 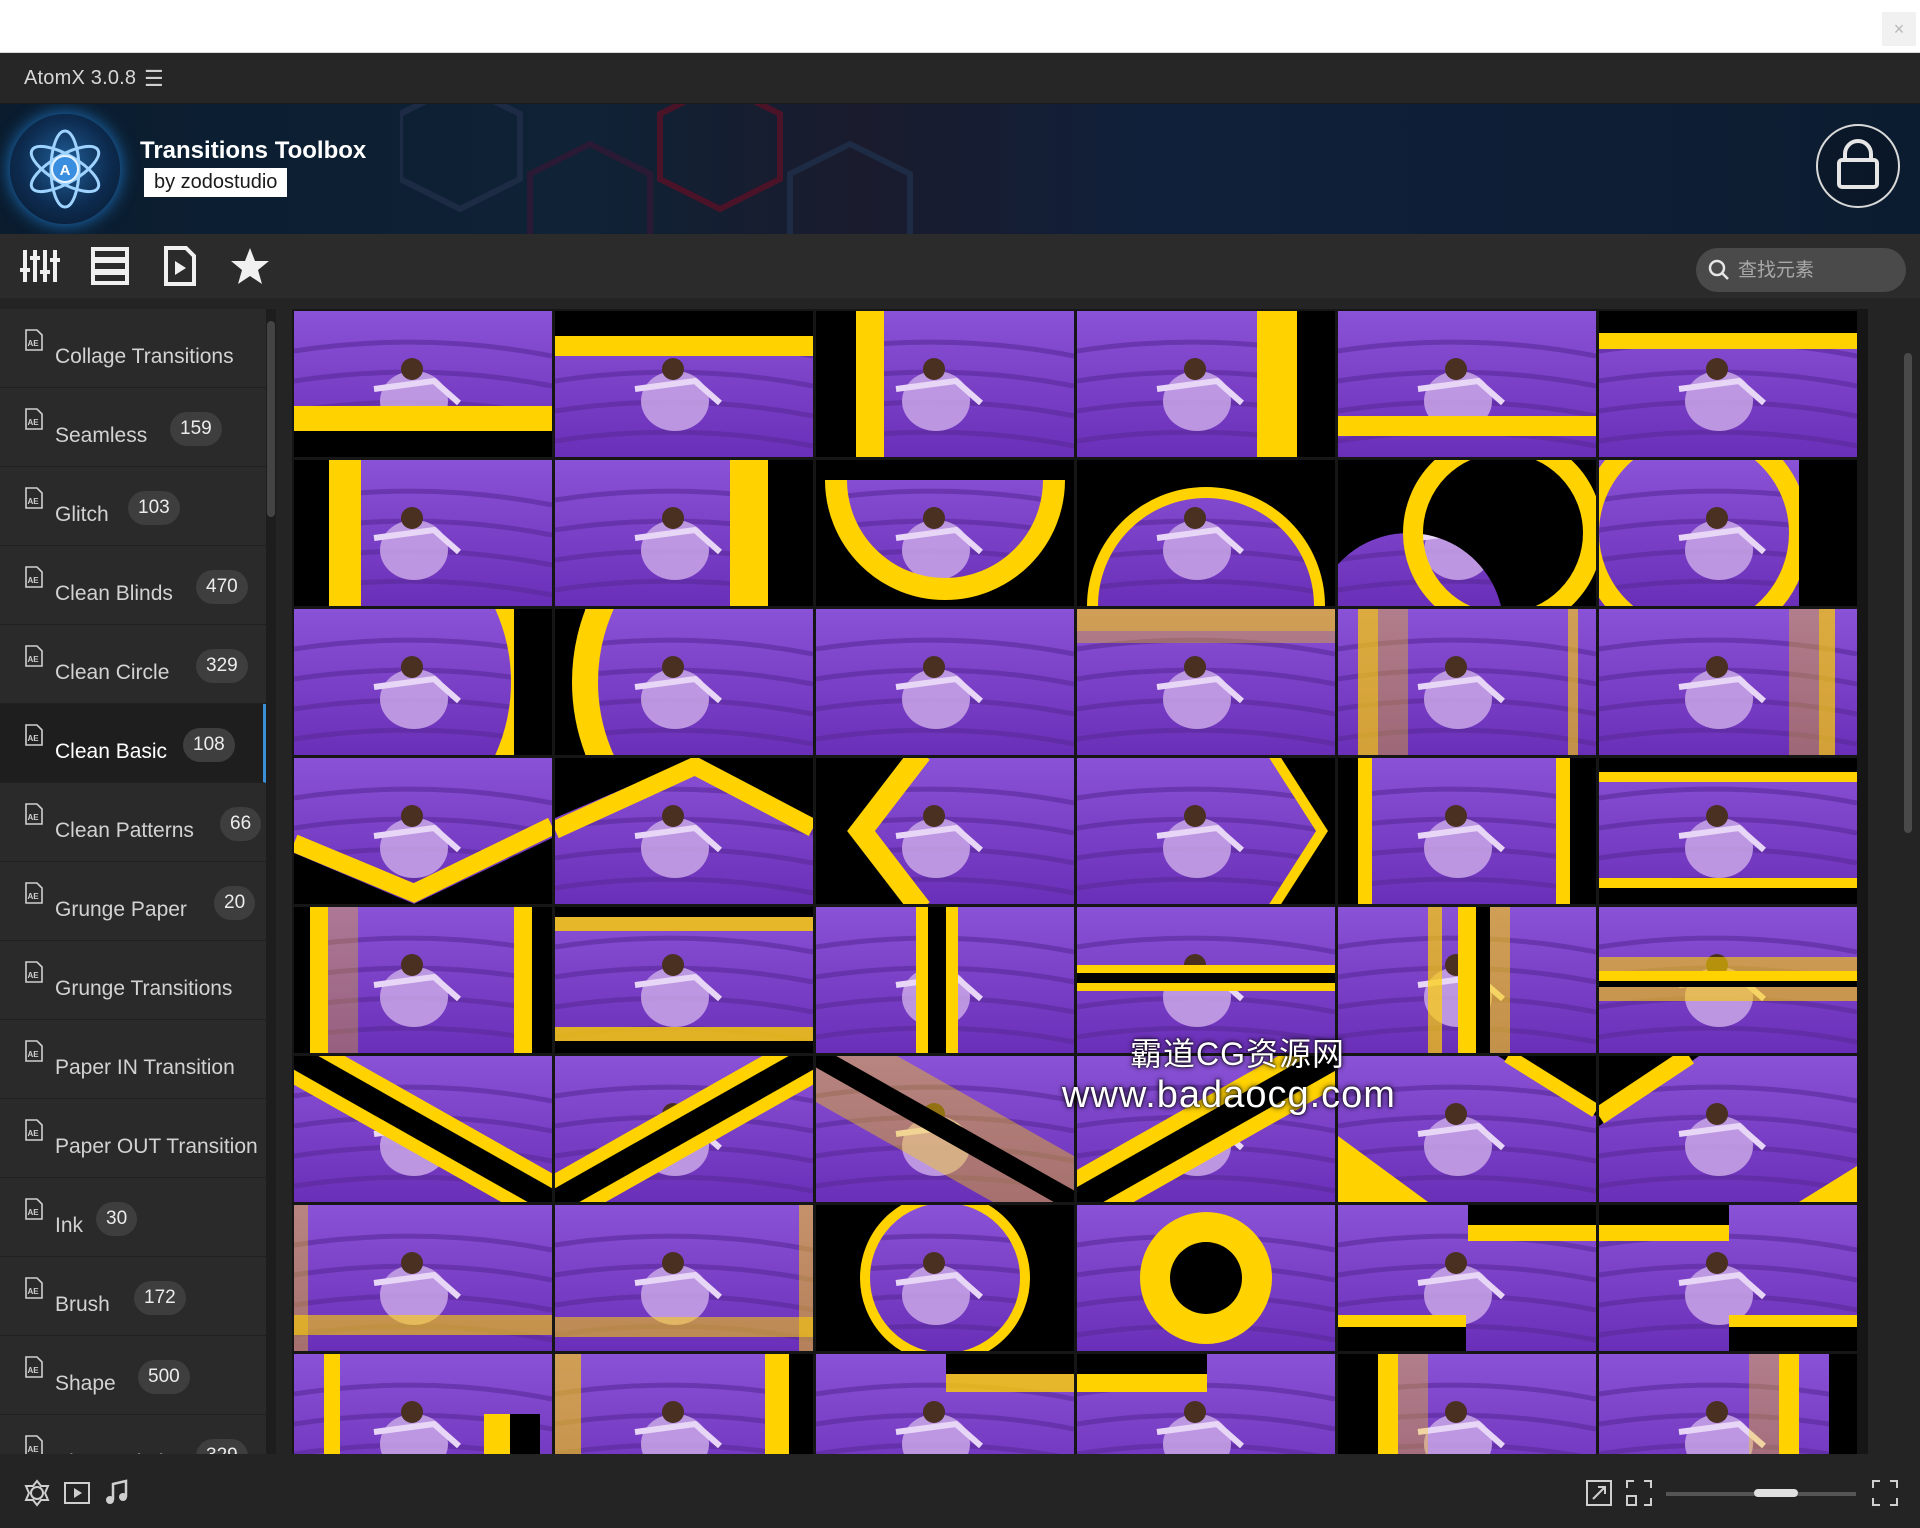 I want to click on preview-toggle-button, so click(x=77, y=1493).